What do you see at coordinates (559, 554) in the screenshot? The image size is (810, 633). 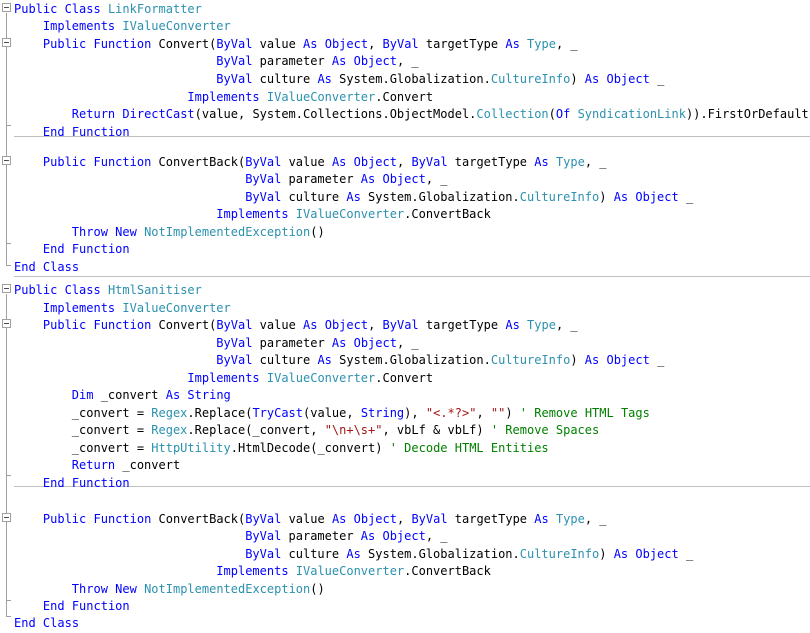 I see `code-token-typ: CultureInfo` at bounding box center [559, 554].